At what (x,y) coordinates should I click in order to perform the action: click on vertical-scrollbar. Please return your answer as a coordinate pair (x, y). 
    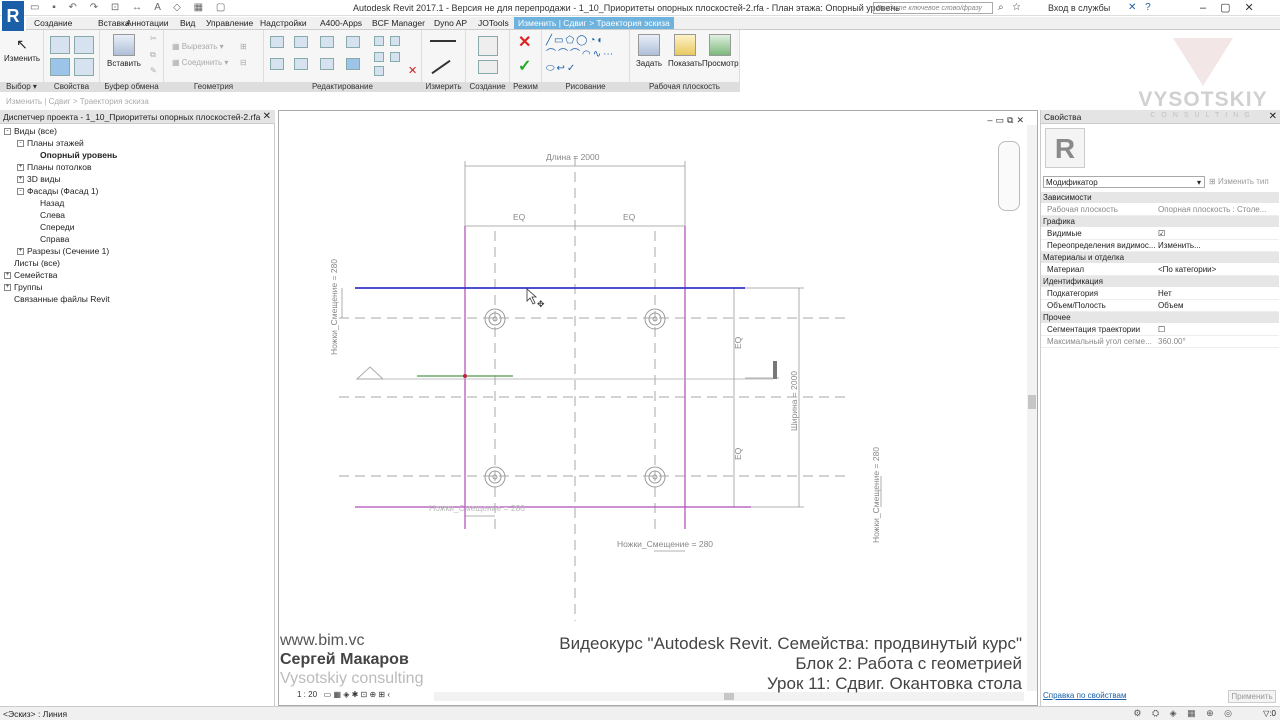
    Looking at the image, I should click on (1032, 408).